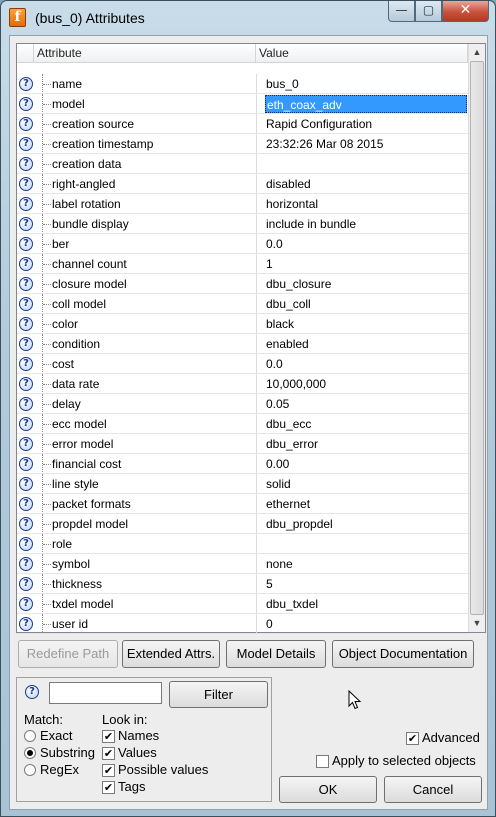  What do you see at coordinates (322, 761) in the screenshot?
I see `checkbox-indicator` at bounding box center [322, 761].